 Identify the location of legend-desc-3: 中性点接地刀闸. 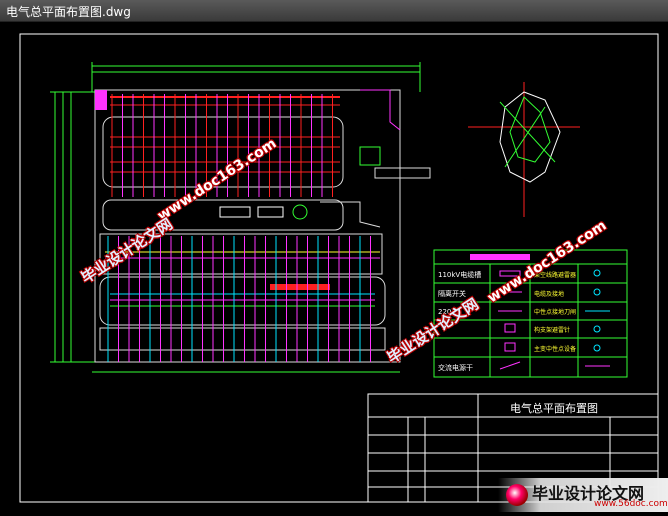
(555, 312).